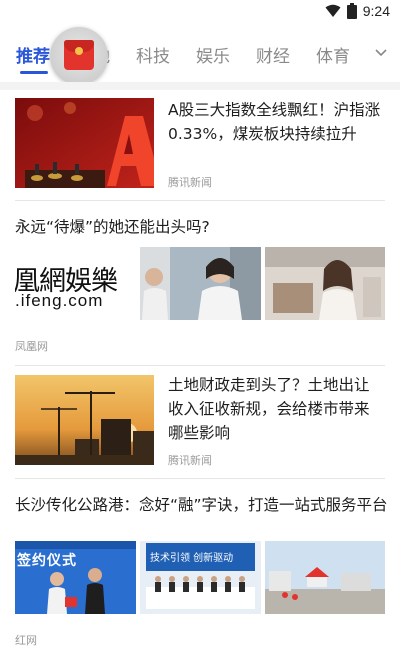  Describe the element at coordinates (202, 505) in the screenshot. I see `news-title: 长沙传化公路港：念好“融”字诀，打造一站式服务平台` at that location.